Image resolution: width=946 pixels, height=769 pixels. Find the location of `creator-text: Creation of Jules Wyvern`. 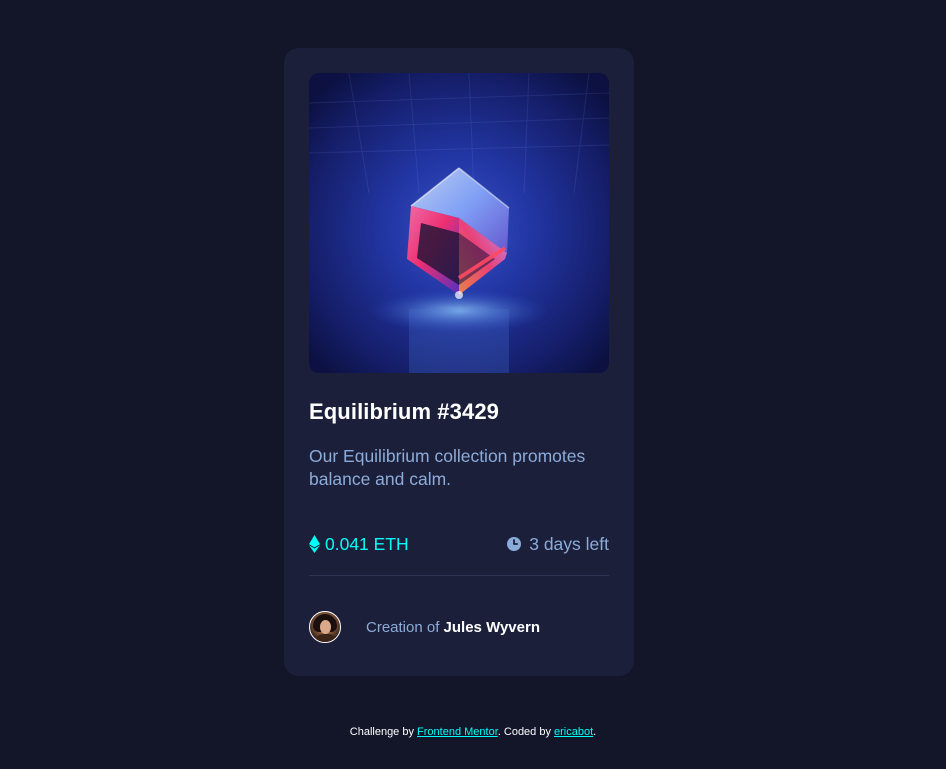

creator-text: Creation of Jules Wyvern is located at coordinates (453, 627).